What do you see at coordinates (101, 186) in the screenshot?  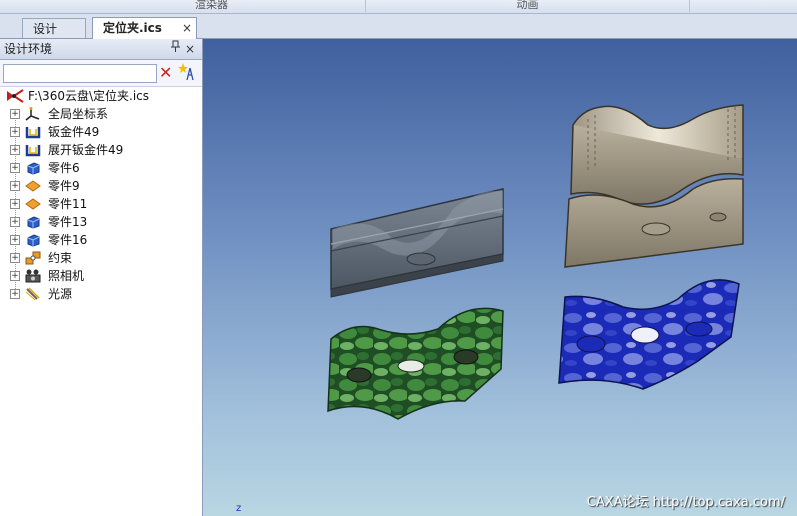 I see `tree-item-part-9: + 零件9` at bounding box center [101, 186].